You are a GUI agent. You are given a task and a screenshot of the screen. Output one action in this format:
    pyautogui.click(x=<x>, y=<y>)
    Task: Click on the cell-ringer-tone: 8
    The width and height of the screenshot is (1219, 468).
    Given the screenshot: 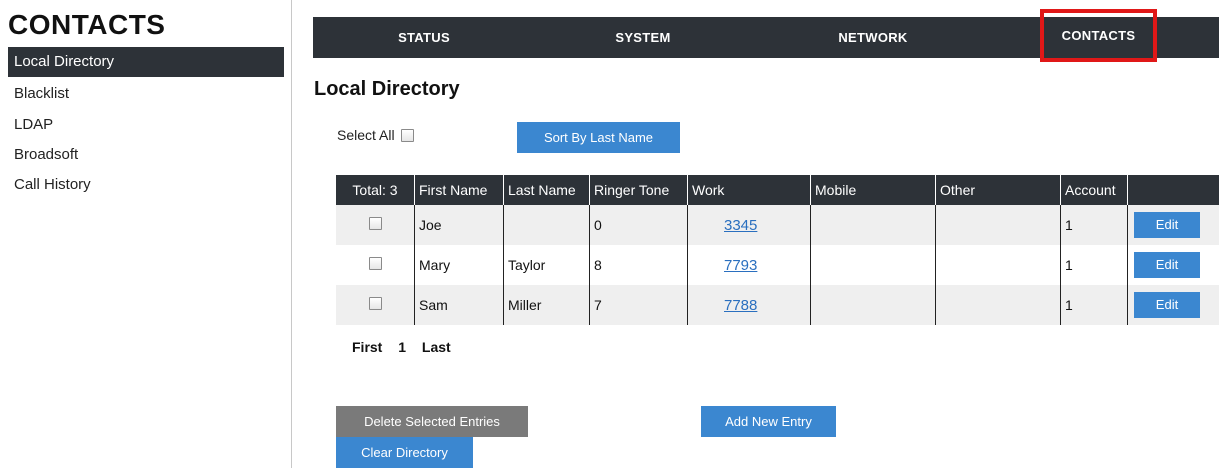 What is the action you would take?
    pyautogui.click(x=638, y=265)
    